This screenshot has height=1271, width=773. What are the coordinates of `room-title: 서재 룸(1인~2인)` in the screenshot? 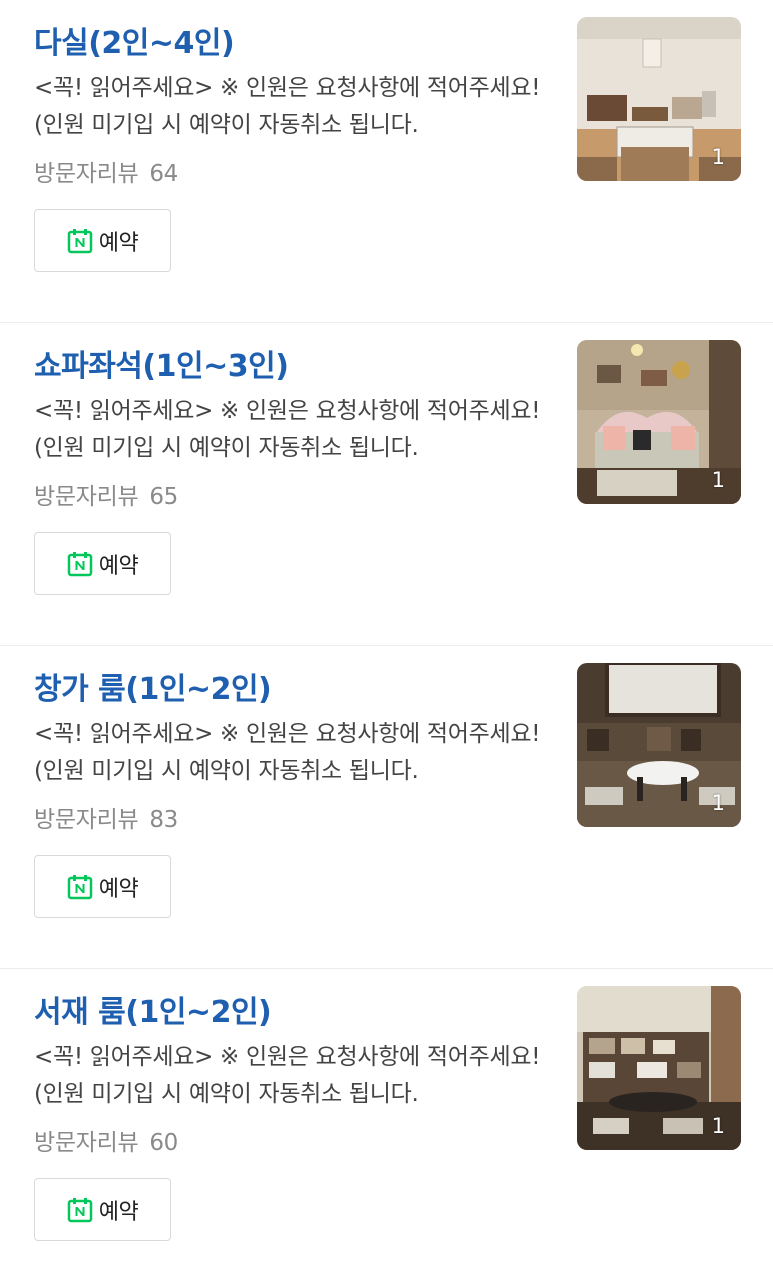 It's located at (153, 1009).